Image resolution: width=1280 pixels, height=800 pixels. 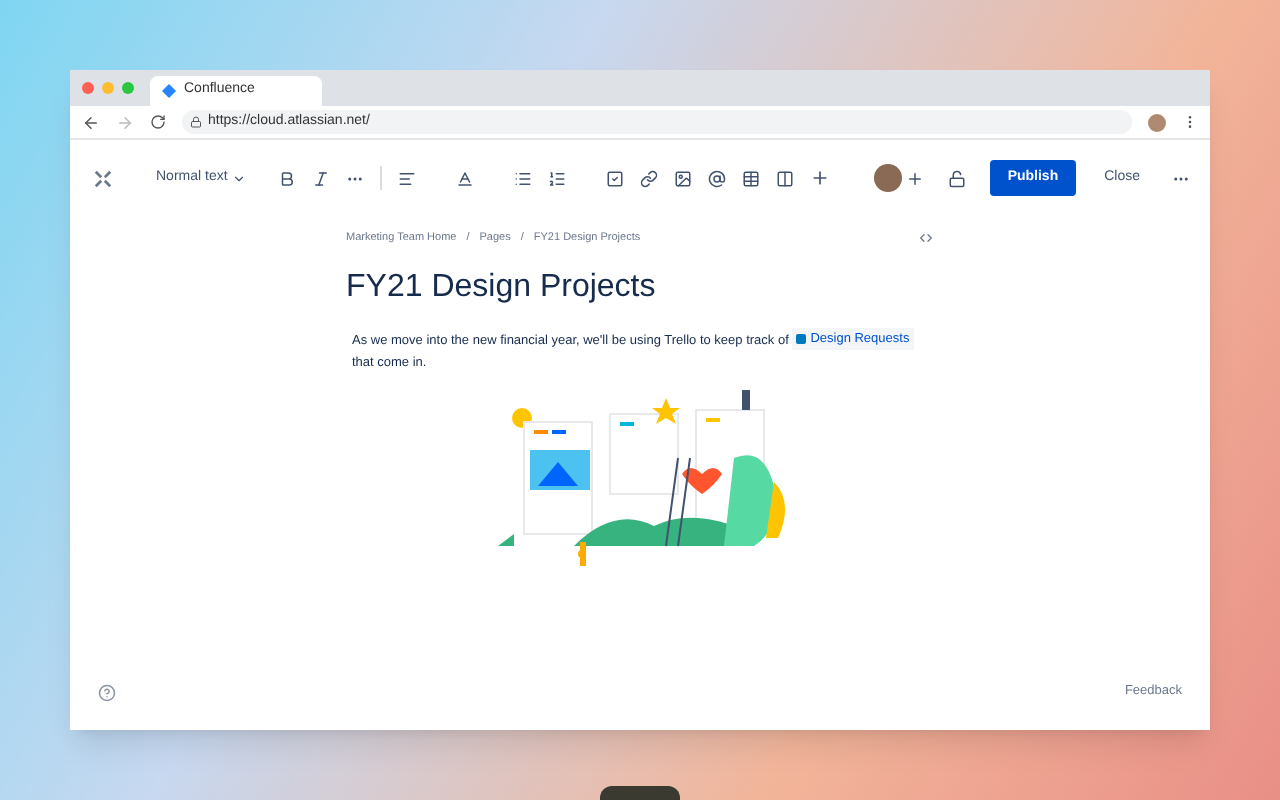 I want to click on collapse-icon, so click(x=103, y=178).